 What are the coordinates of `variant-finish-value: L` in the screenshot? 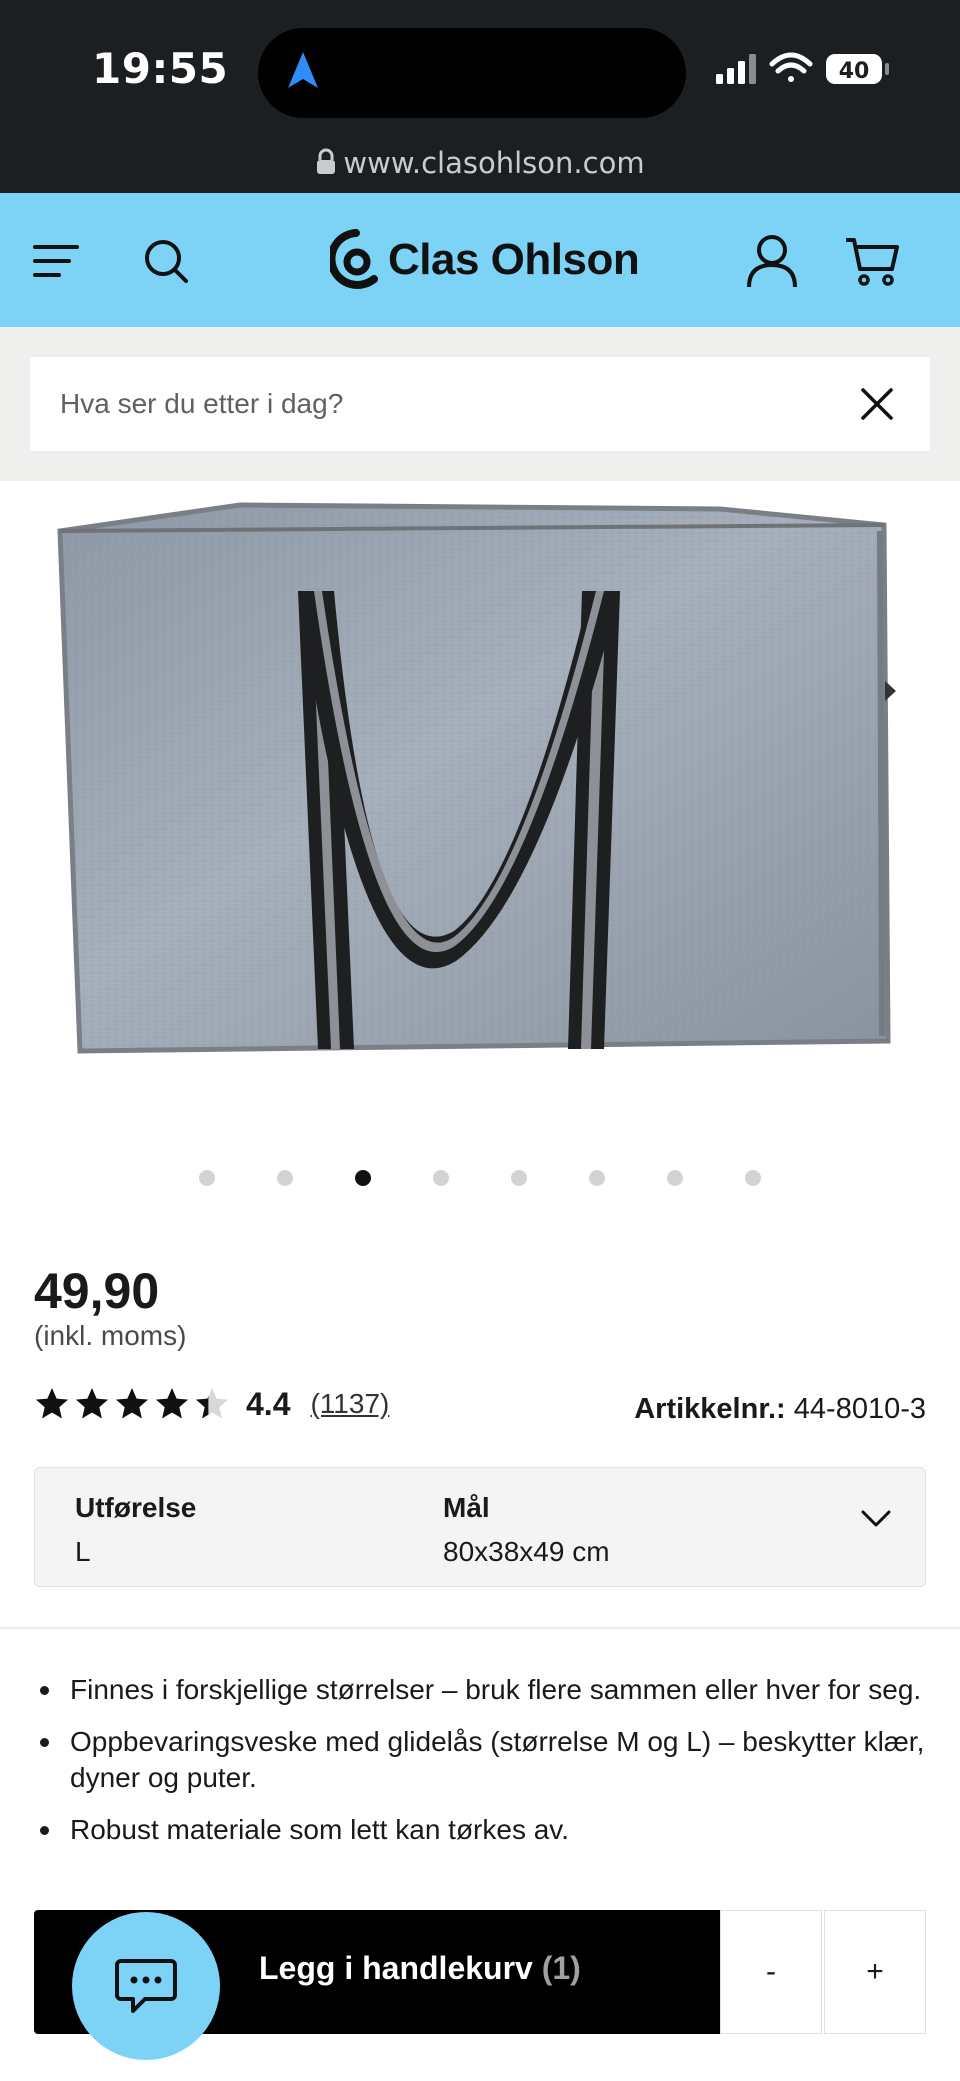 It's located at (83, 1551).